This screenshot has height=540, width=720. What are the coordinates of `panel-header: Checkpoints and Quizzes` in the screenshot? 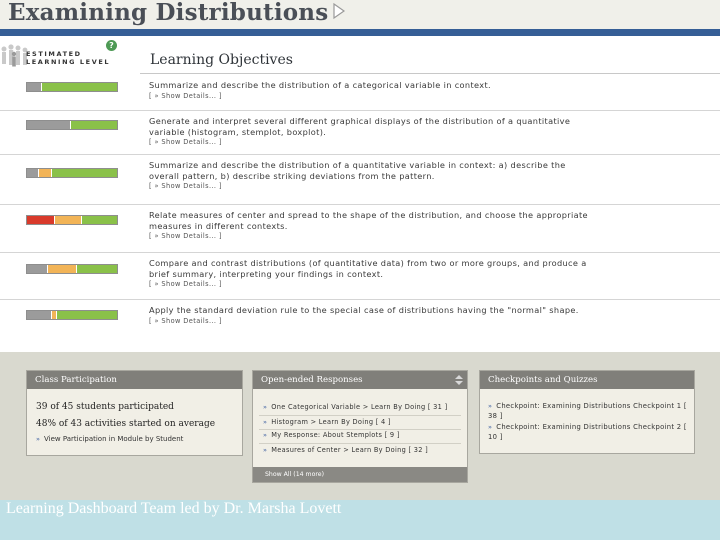 It's located at (587, 380).